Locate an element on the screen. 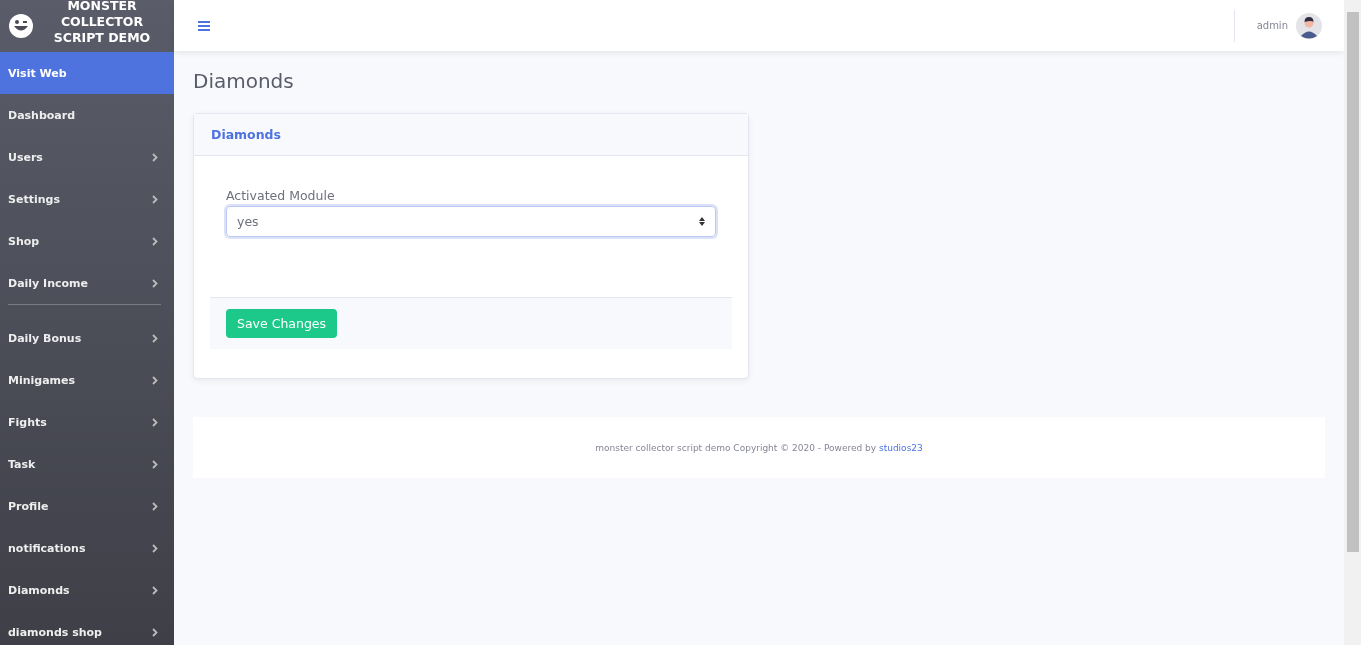 The image size is (1361, 645). user-name: admin is located at coordinates (1272, 25).